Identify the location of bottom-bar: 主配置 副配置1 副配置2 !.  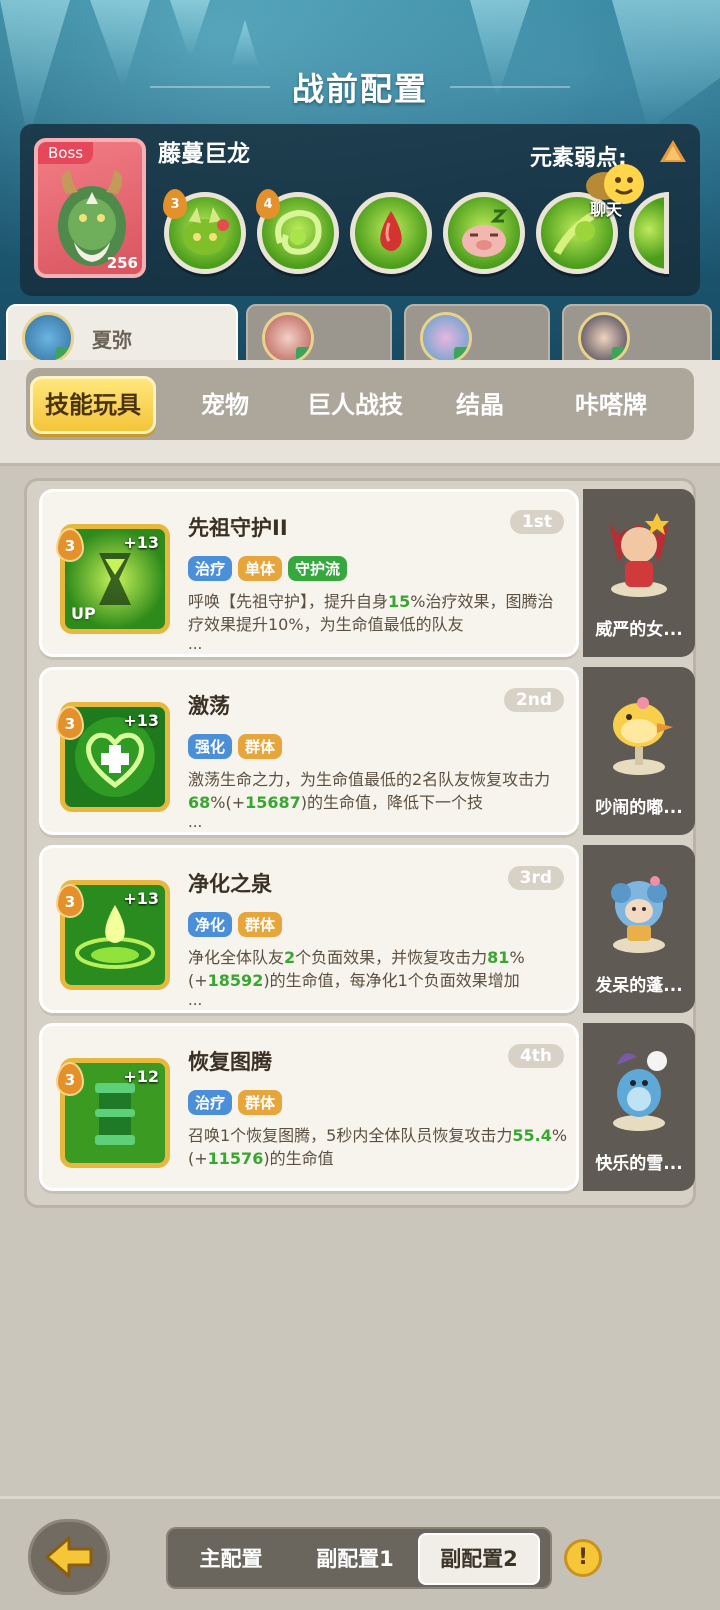
(360, 1553).